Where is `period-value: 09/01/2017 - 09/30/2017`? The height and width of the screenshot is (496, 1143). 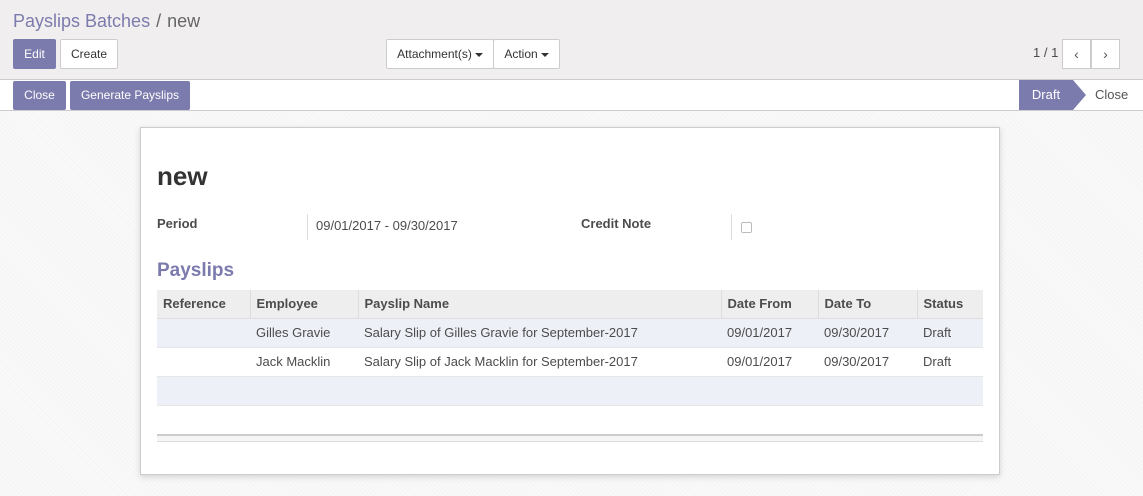 period-value: 09/01/2017 - 09/30/2017 is located at coordinates (387, 225).